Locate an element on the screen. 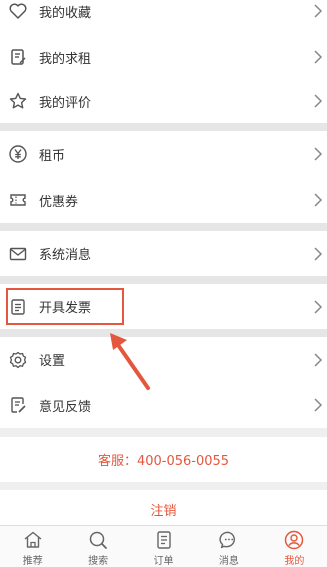 This screenshot has height=567, width=327. home-icon is located at coordinates (33, 539).